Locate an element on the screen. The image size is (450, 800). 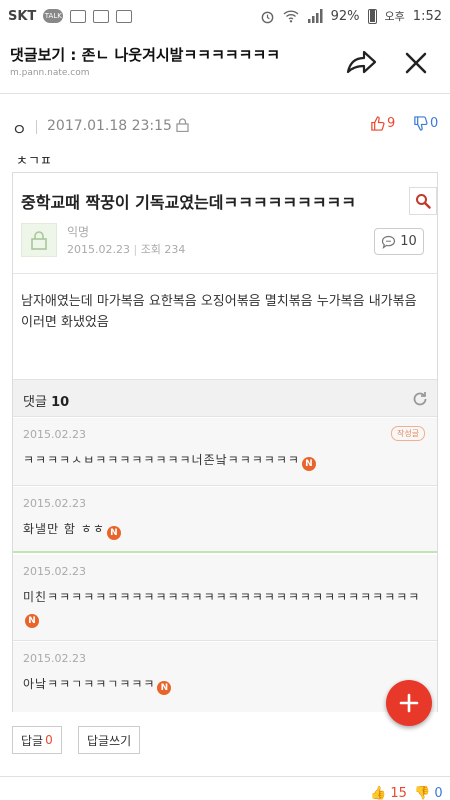
list-item: 2015.02.23 아낰ㅋㅋㄱㅋㅋㄱㅋㅋㅋ N is located at coordinates (225, 677).